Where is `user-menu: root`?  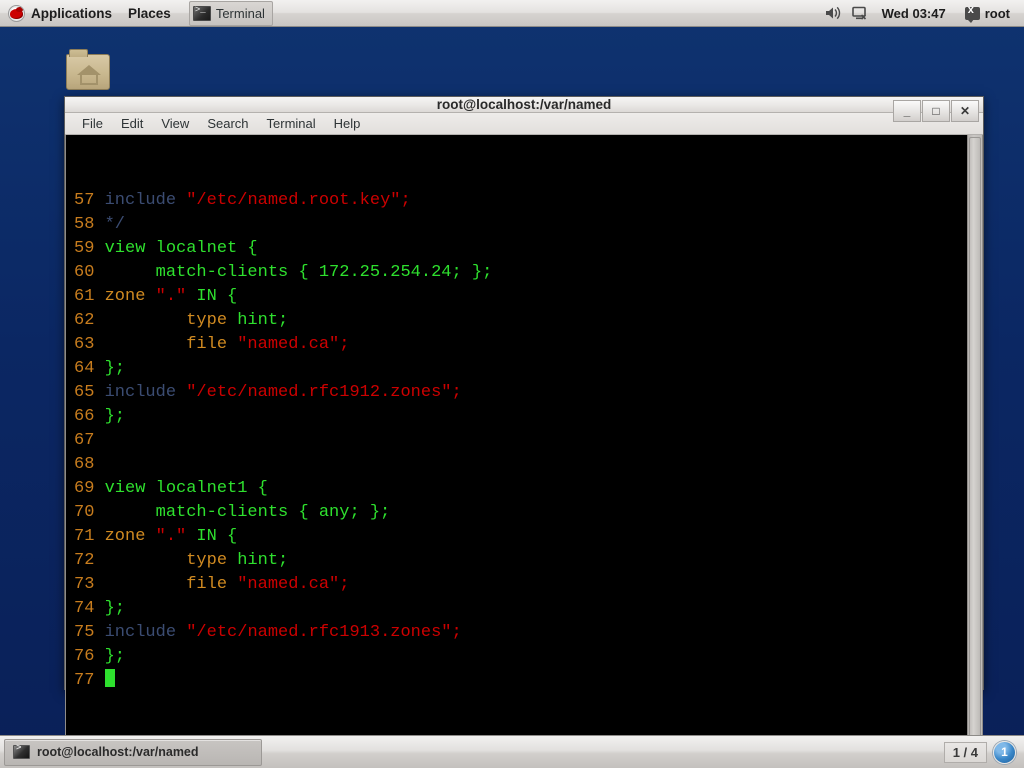
user-menu: root is located at coordinates (987, 13).